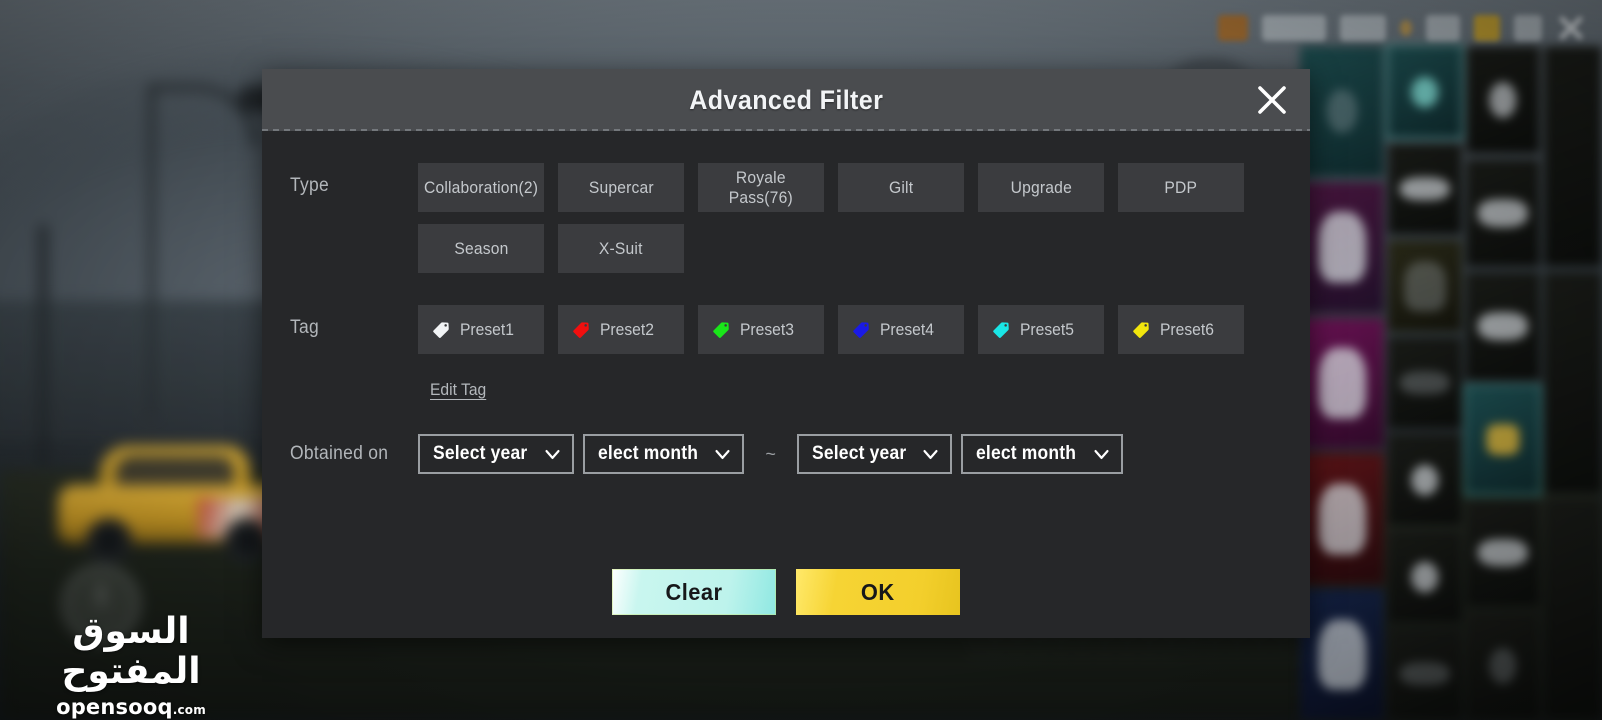 The width and height of the screenshot is (1602, 720). I want to click on type-option-collaboration: Collaboration(2), so click(481, 187).